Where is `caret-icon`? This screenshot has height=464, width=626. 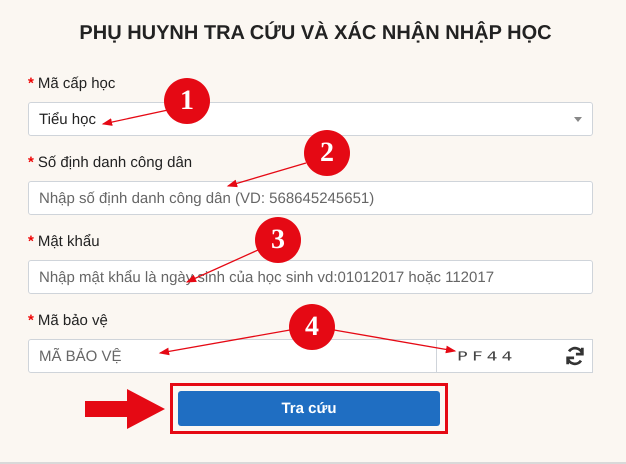
caret-icon is located at coordinates (578, 119).